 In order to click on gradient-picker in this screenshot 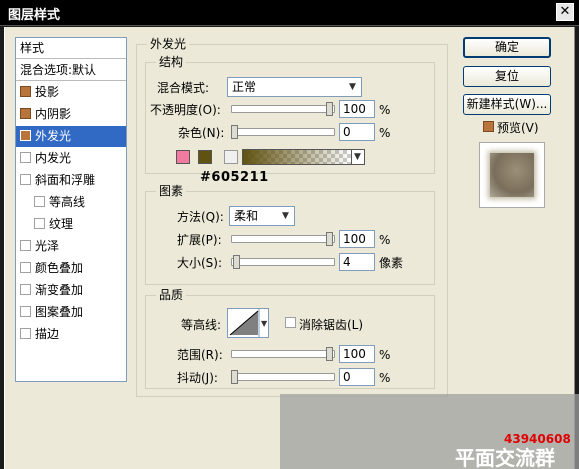, I will do `click(297, 157)`.